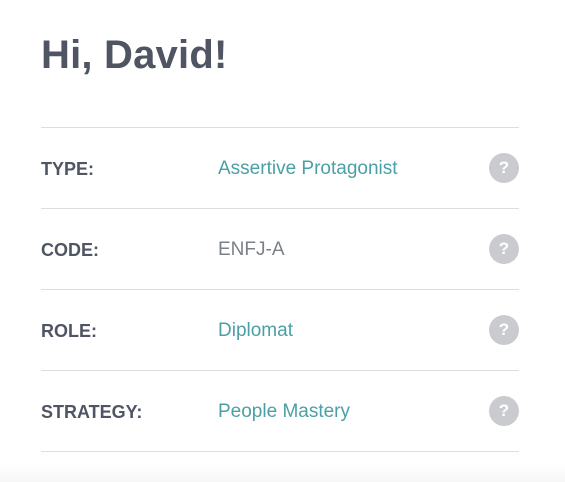 This screenshot has width=565, height=482. I want to click on strategy-help-icon: ?, so click(504, 411).